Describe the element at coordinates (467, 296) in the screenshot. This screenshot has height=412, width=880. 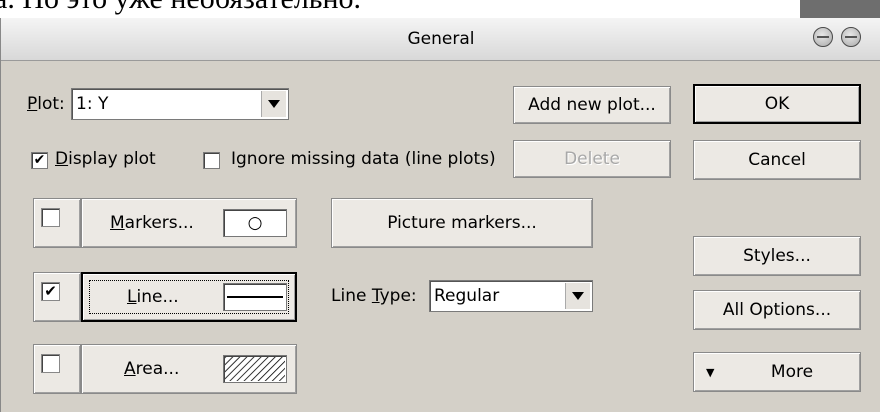
I see `line-type-value: Regular` at that location.